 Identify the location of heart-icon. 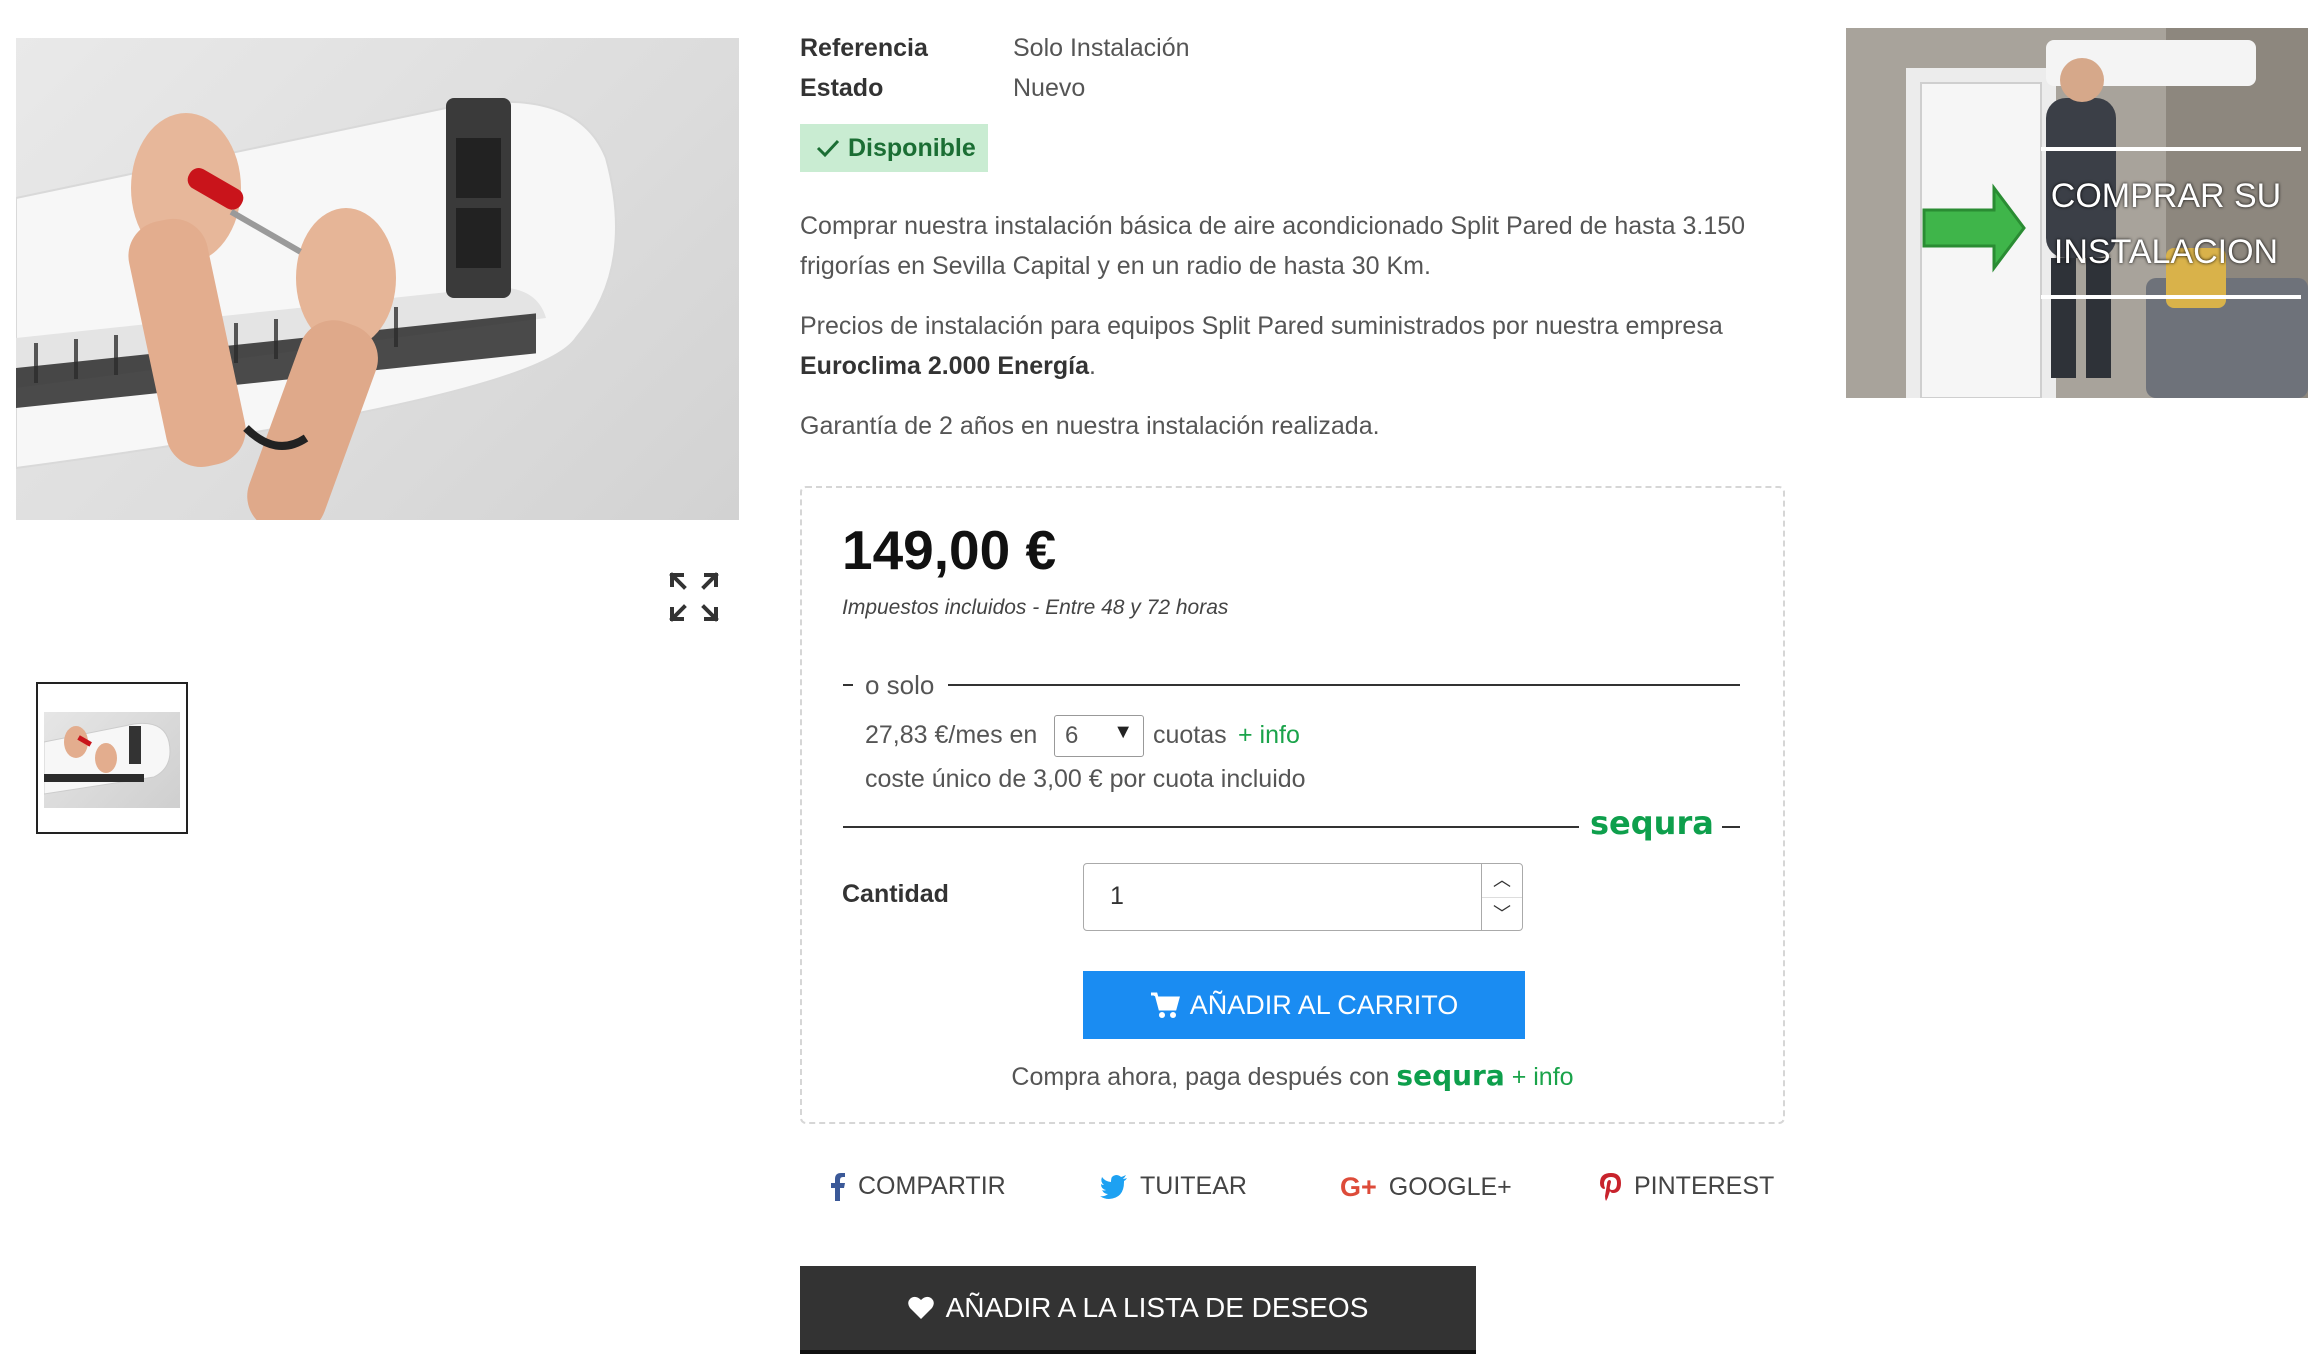
(920, 1307).